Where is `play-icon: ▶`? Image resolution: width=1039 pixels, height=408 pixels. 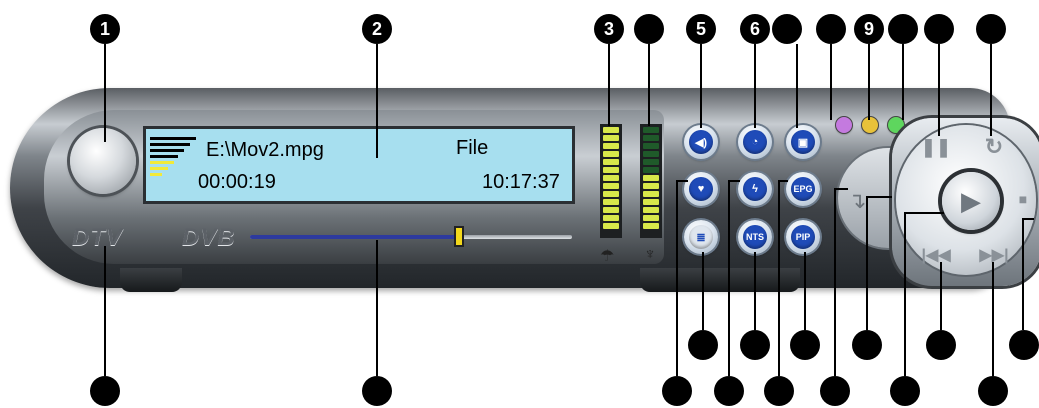 play-icon: ▶ is located at coordinates (971, 200).